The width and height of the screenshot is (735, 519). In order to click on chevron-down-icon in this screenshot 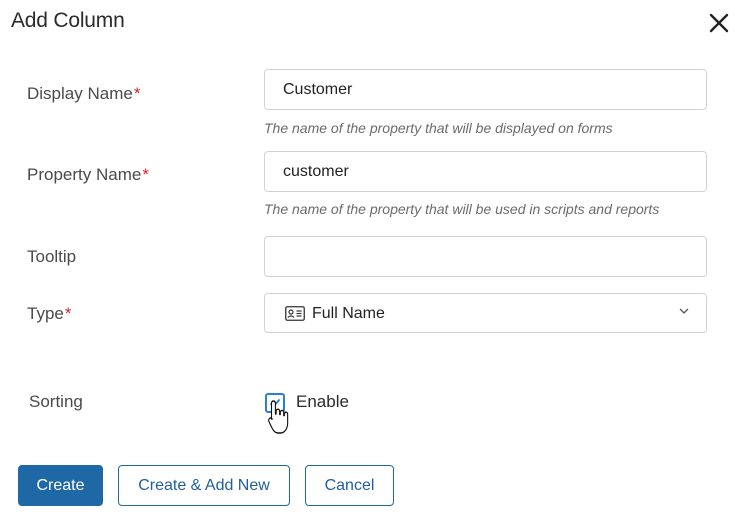, I will do `click(684, 311)`.